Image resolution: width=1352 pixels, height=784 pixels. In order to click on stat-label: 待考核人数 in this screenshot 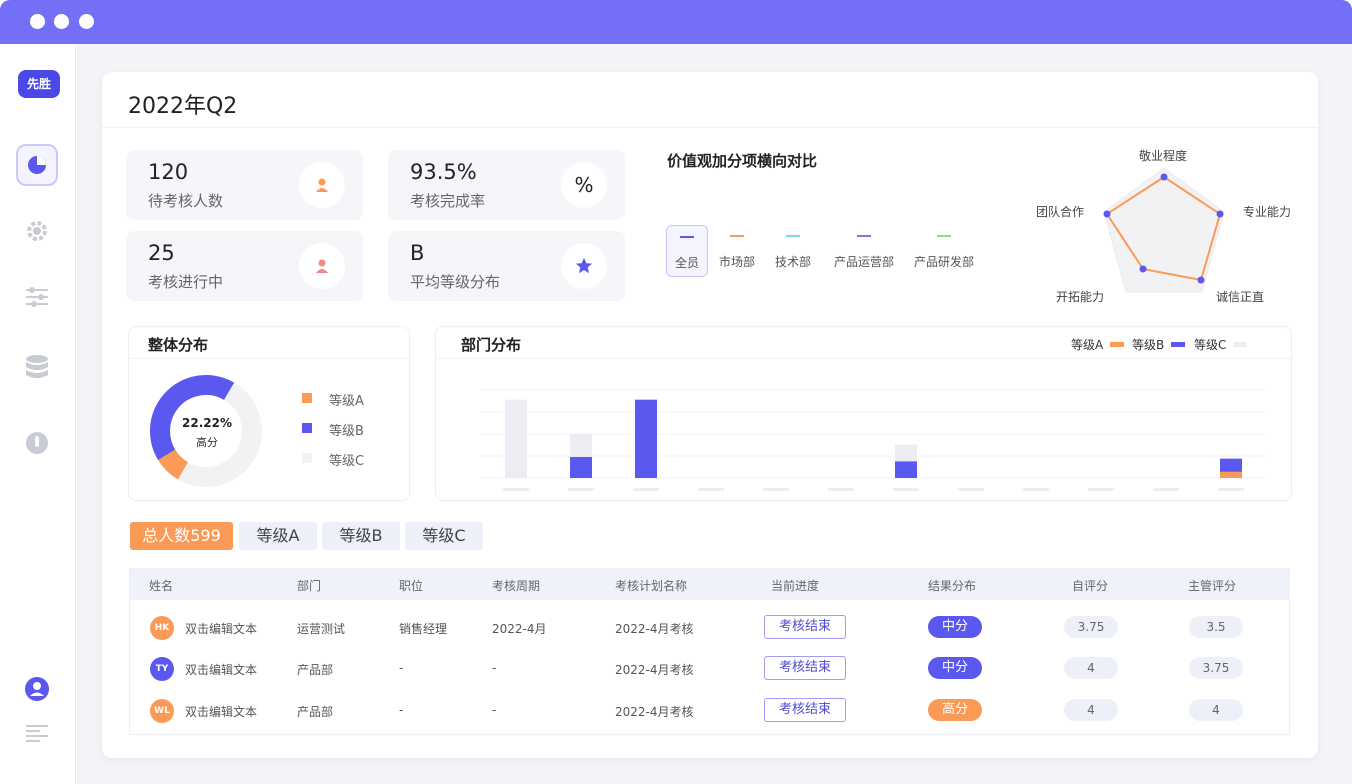, I will do `click(186, 201)`.